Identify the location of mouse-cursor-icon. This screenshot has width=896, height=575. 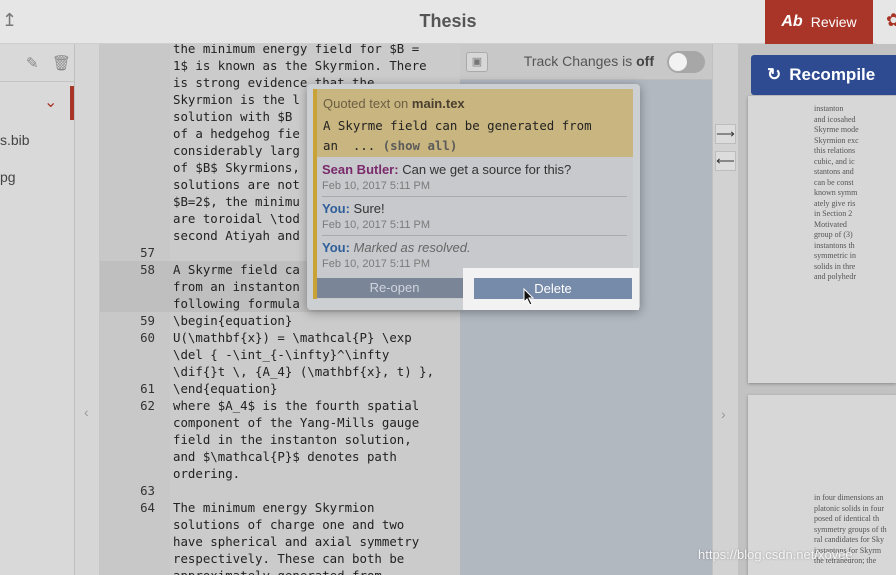
(529, 297).